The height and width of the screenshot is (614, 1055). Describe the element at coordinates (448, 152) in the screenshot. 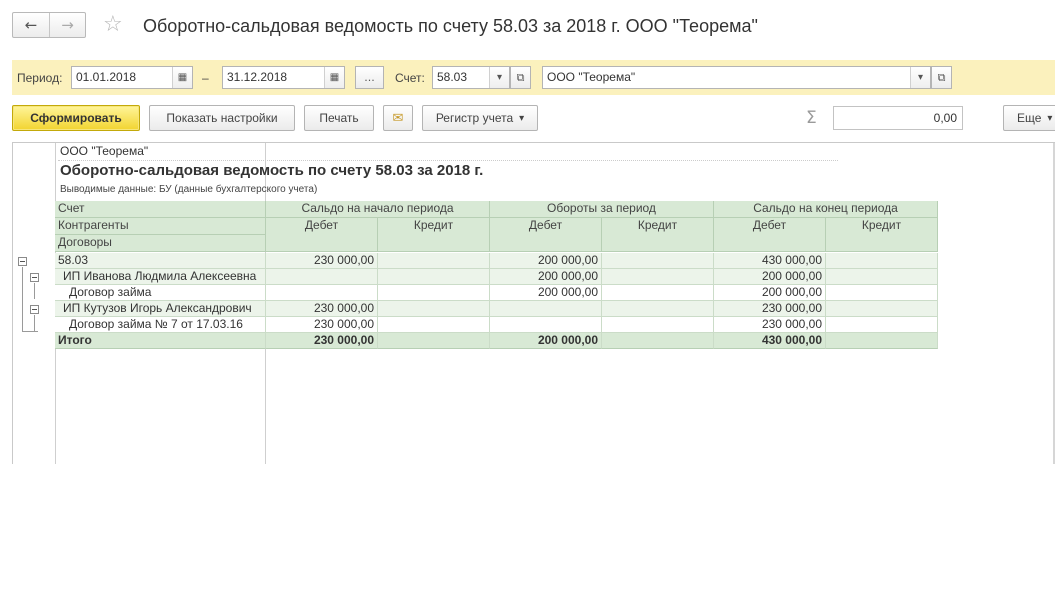

I see `report-organization: ООО "Теорема"` at that location.